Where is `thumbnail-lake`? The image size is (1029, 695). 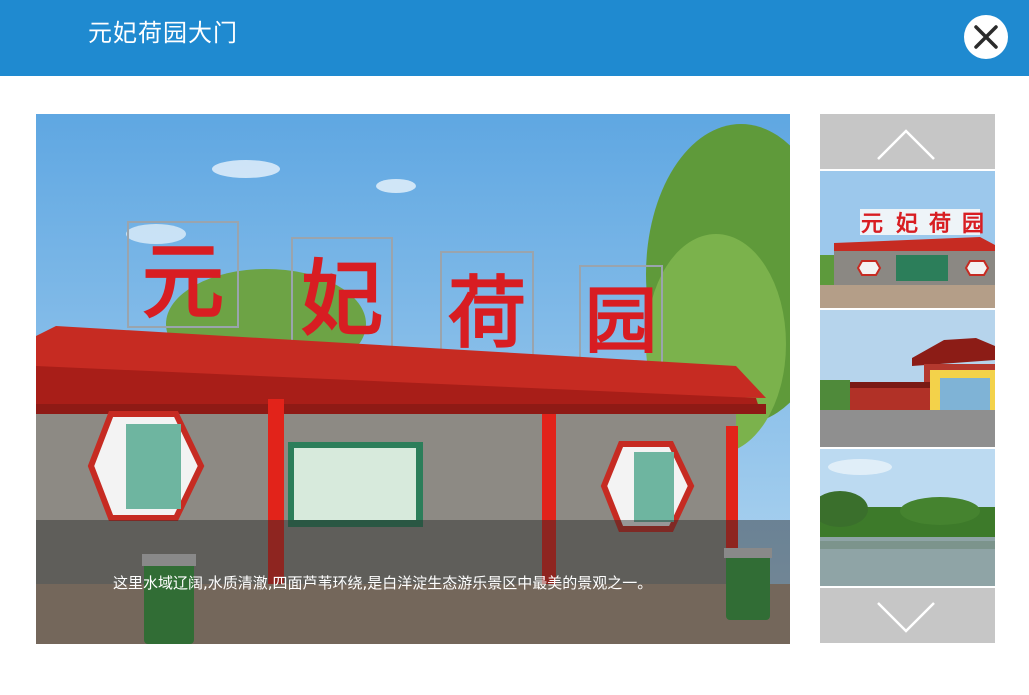 thumbnail-lake is located at coordinates (907, 517).